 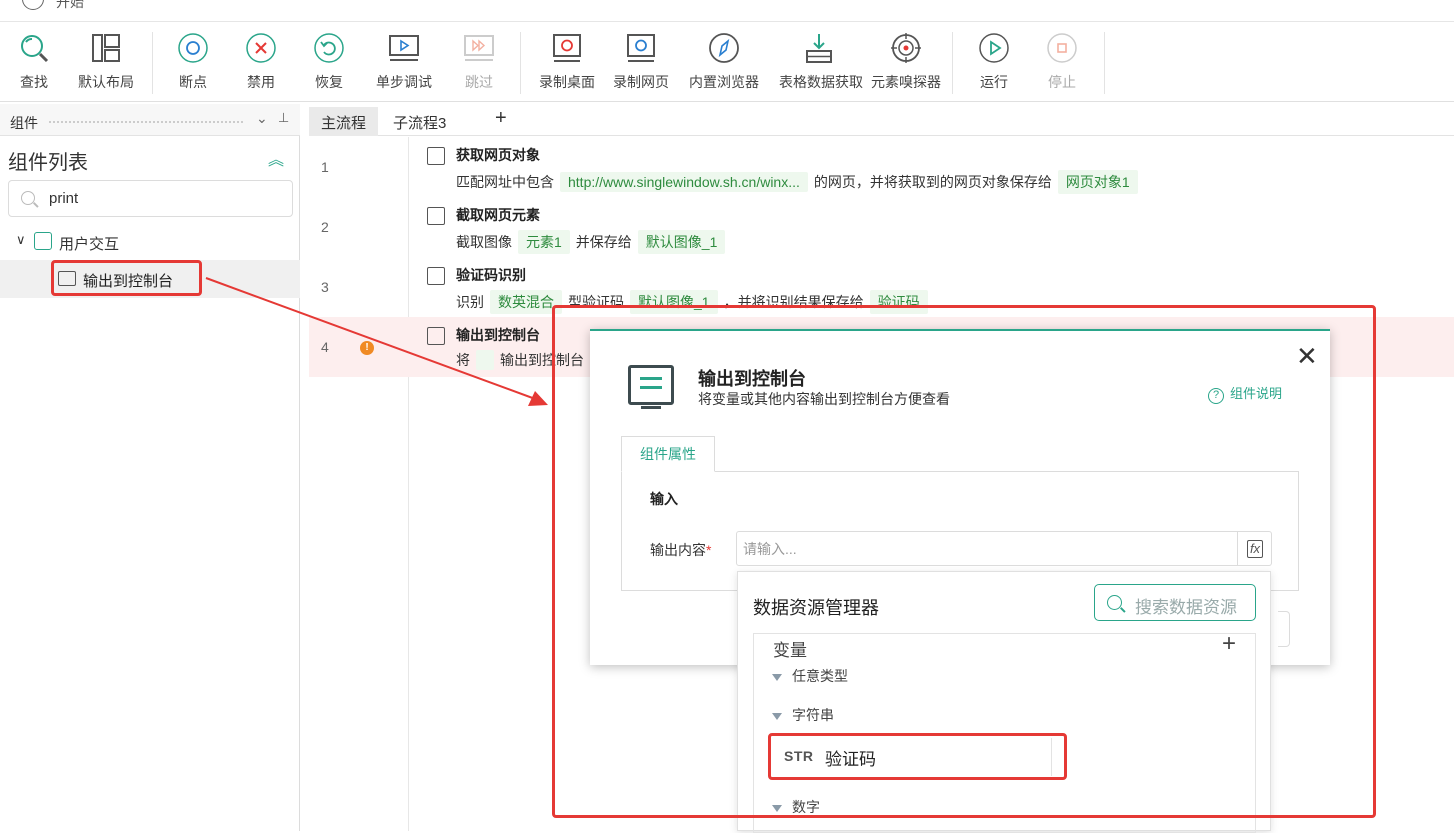 I want to click on dialog-subtitle: 将变量或其他内容输出到控制台方便查看, so click(x=824, y=399).